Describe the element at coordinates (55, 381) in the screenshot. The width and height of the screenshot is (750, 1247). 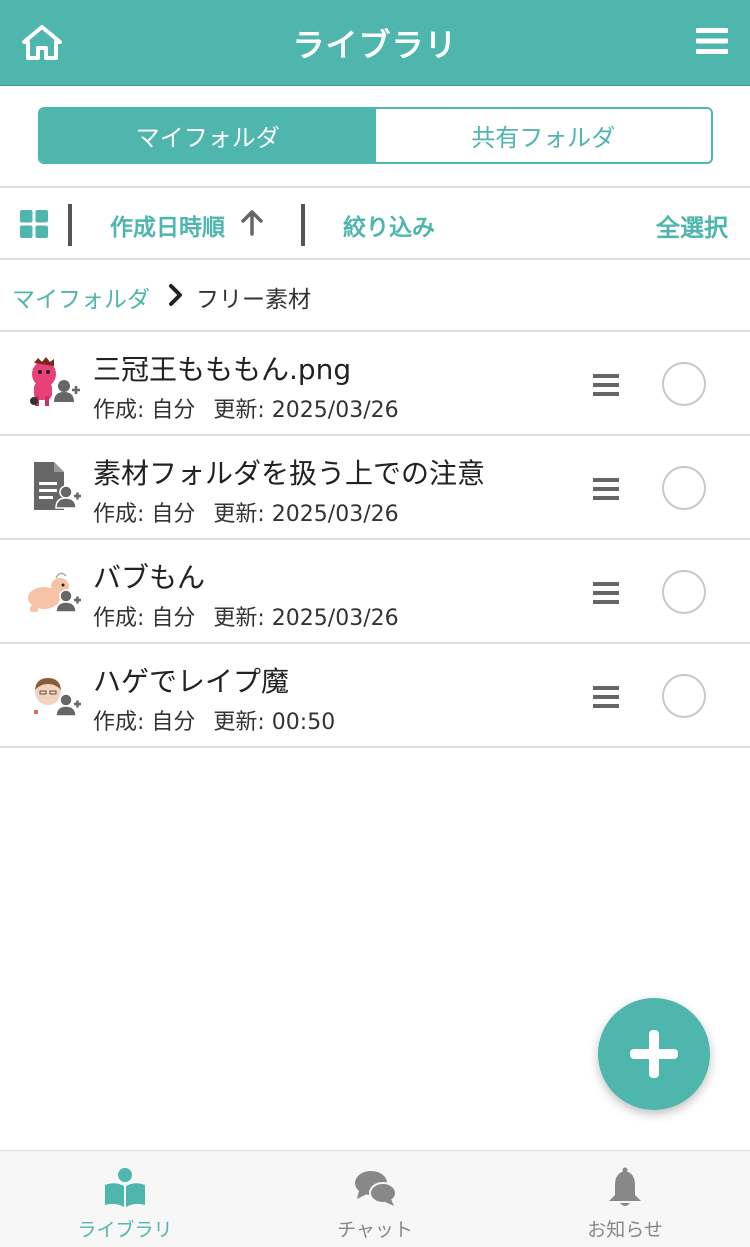
I see `pink-character-thumbnail` at that location.